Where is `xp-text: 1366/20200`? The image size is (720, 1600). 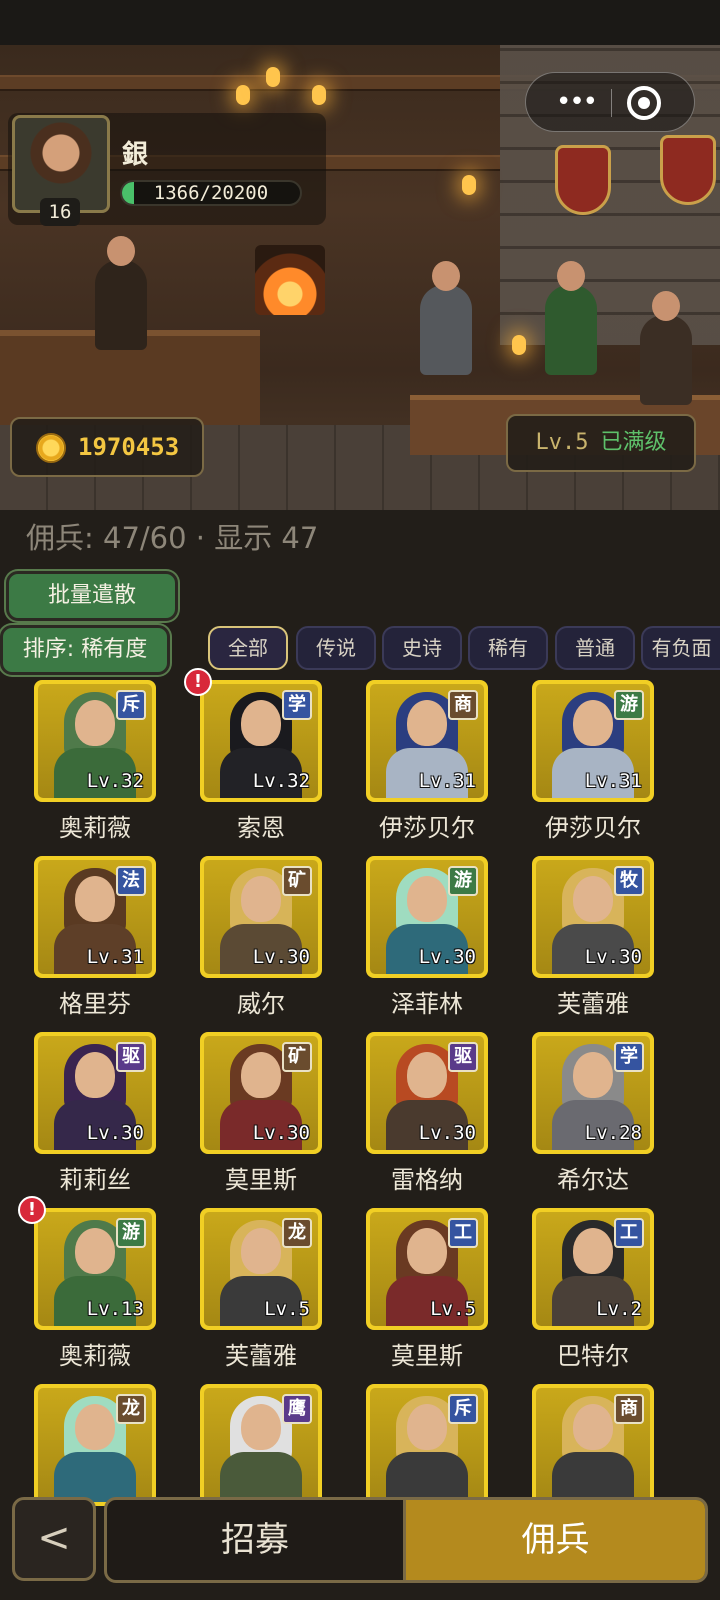 xp-text: 1366/20200 is located at coordinates (211, 193).